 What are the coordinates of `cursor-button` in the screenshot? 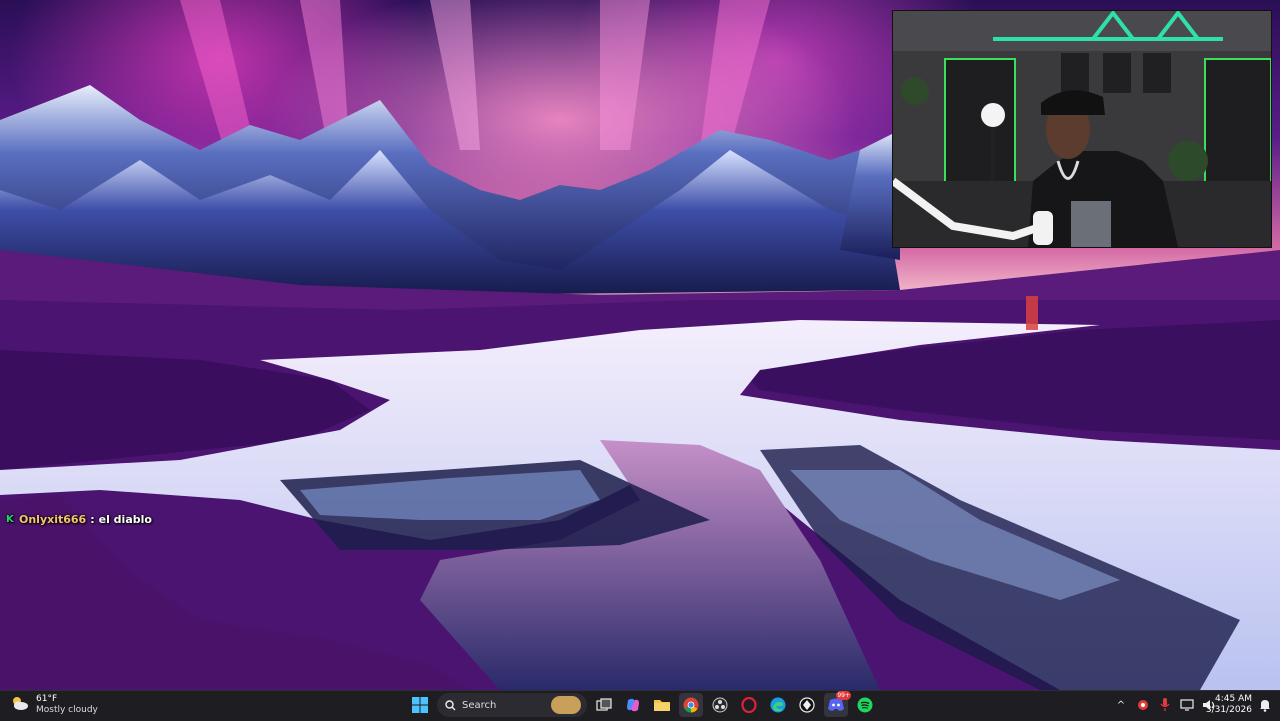 It's located at (807, 705).